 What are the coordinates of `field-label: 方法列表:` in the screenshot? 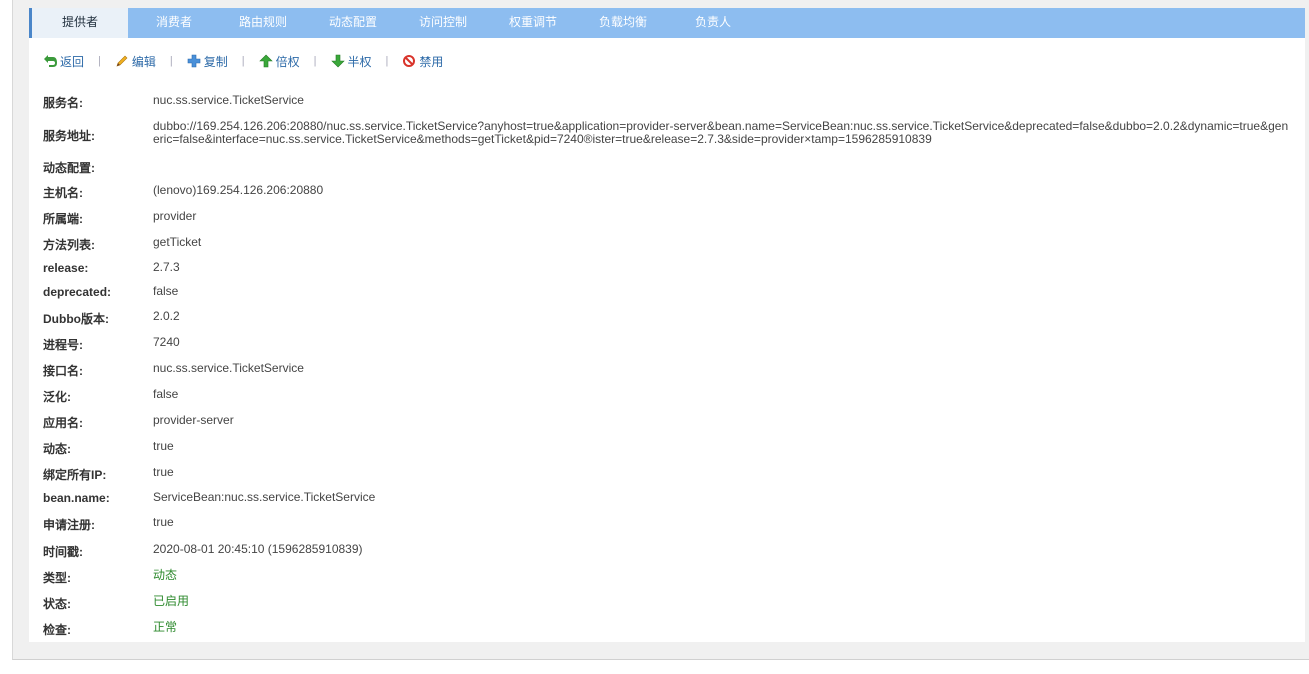 It's located at (69, 245).